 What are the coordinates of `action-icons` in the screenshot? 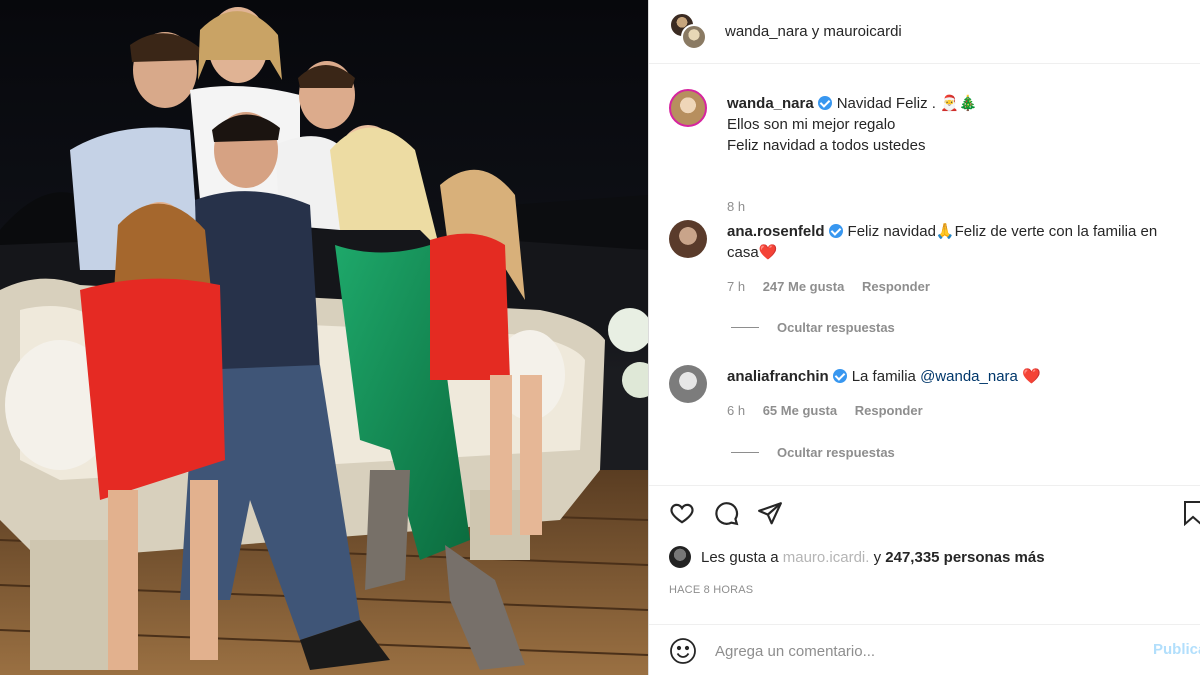 It's located at (726, 513).